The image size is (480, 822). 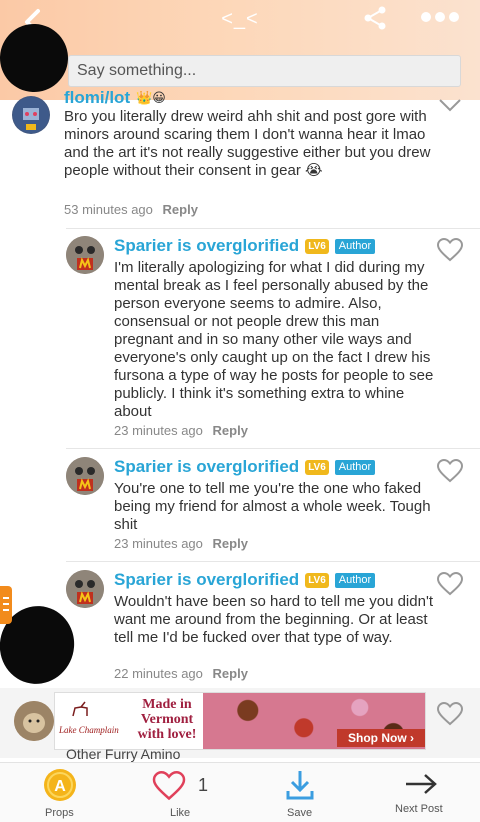 I want to click on emoji-icon: 👑😀, so click(x=151, y=97).